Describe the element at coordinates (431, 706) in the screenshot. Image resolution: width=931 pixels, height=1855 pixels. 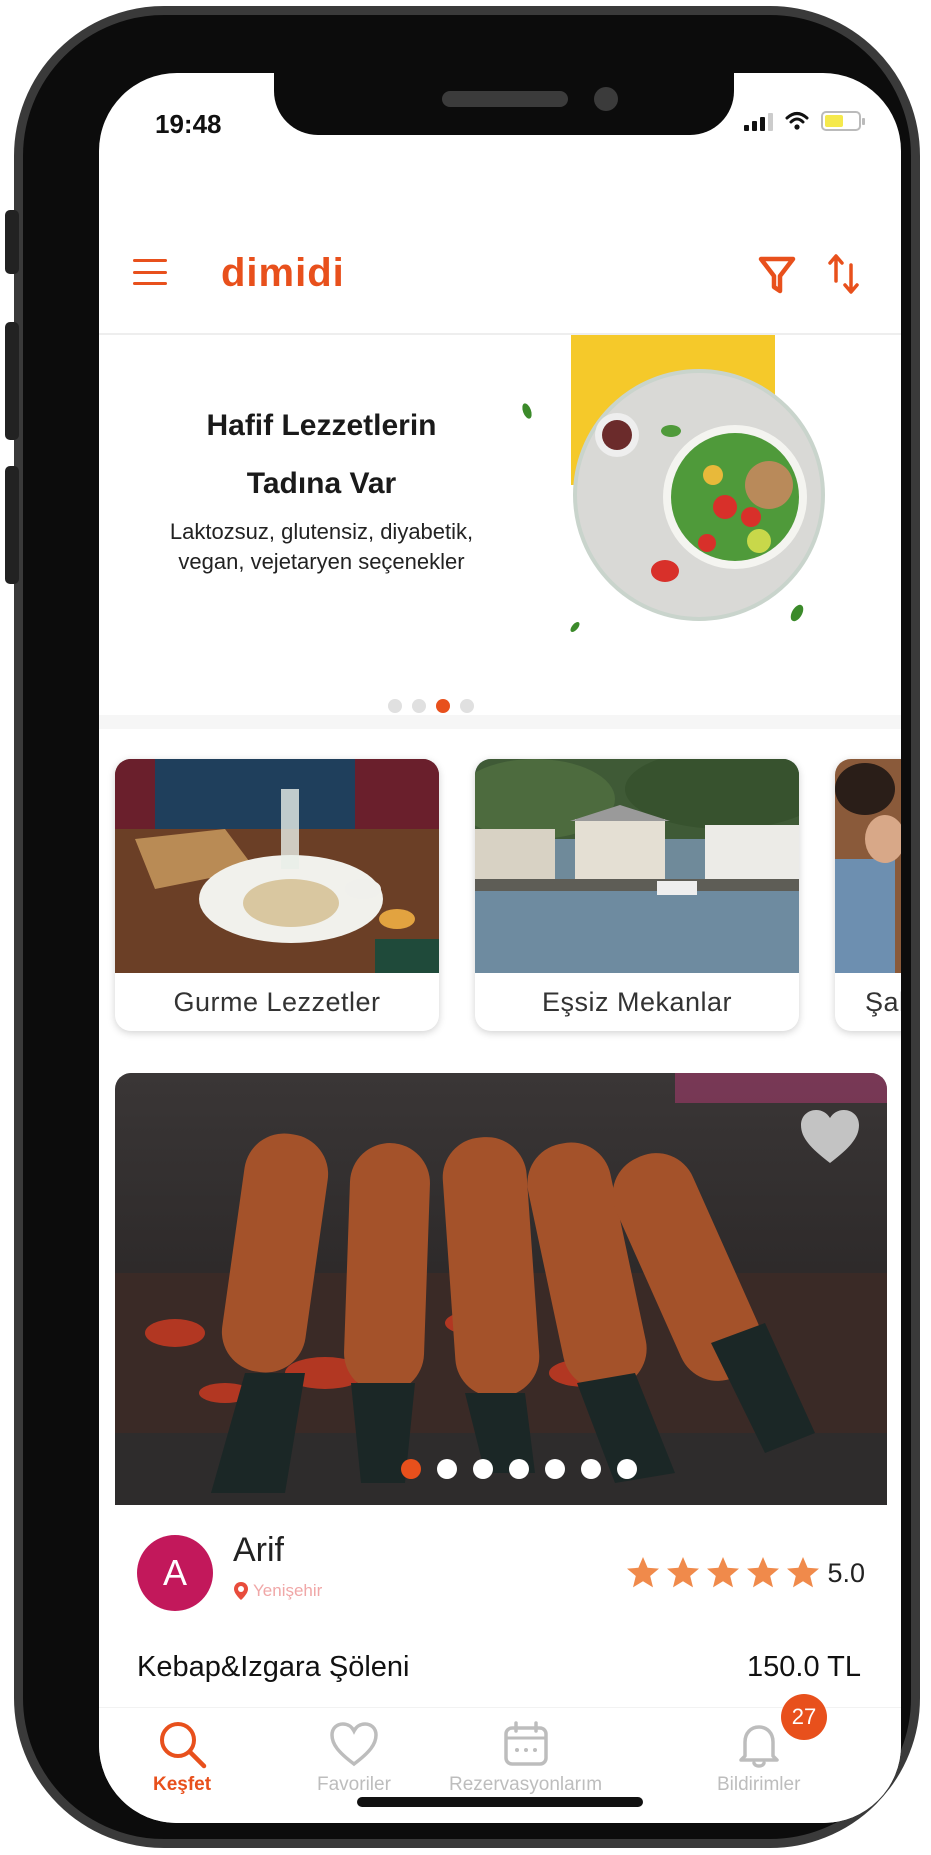
I see `hero-pagination` at that location.